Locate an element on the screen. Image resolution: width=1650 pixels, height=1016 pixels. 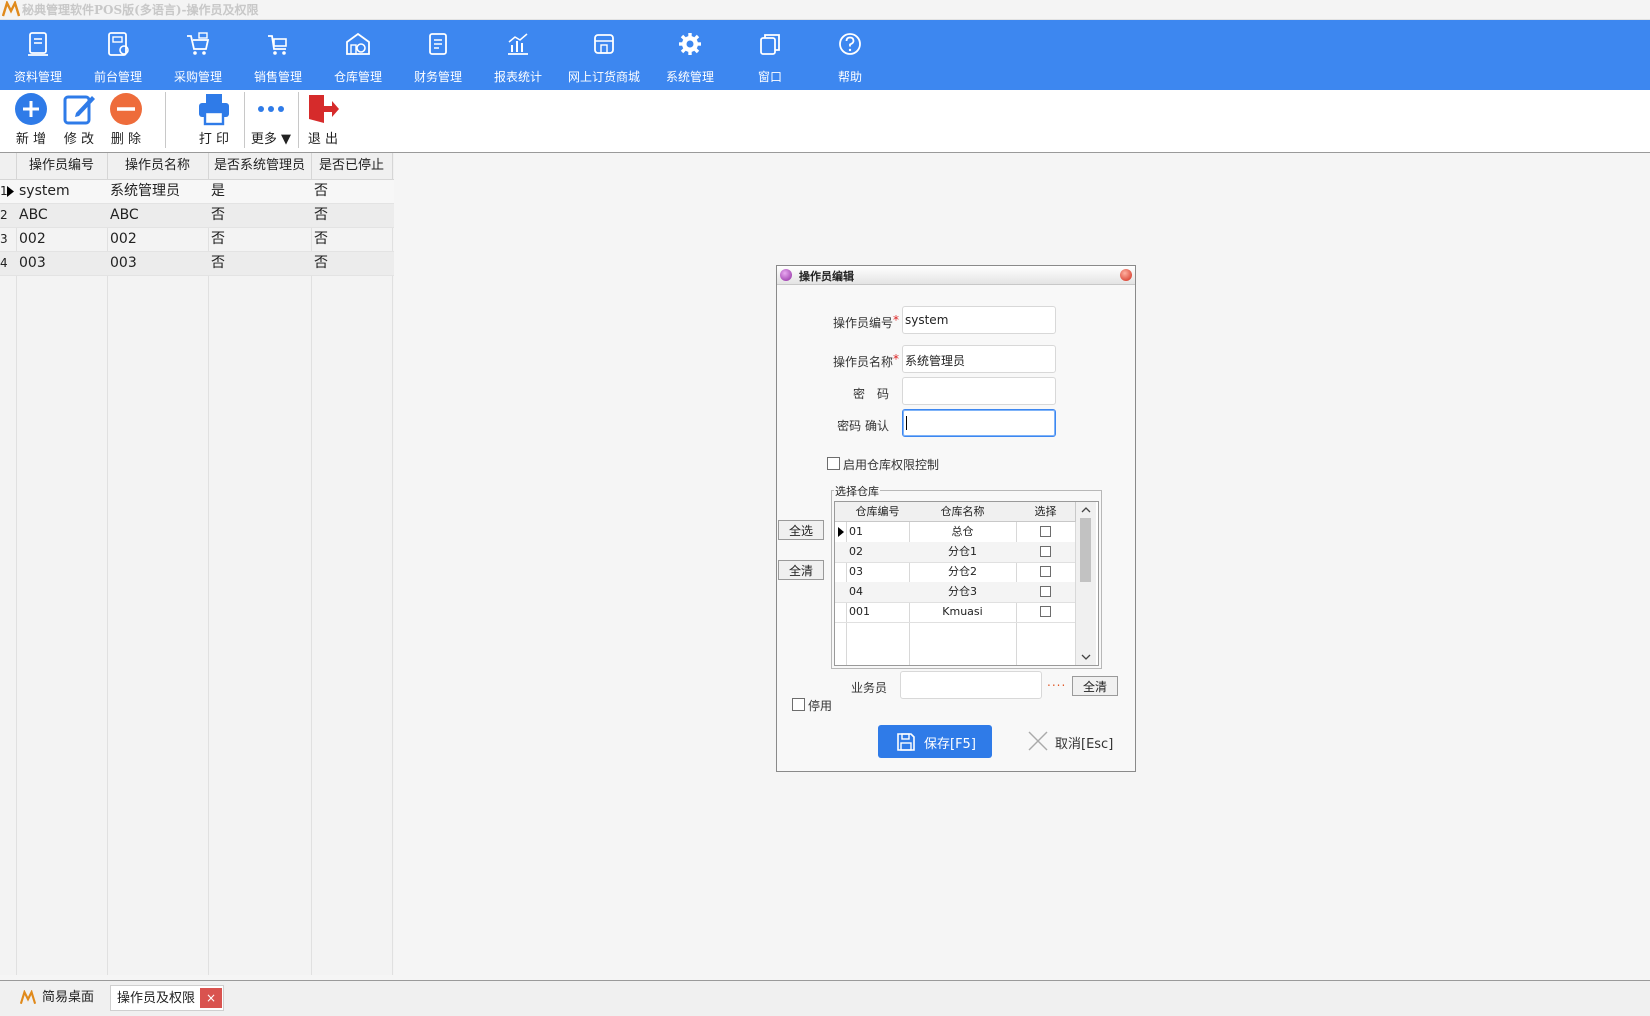
warehouse-row: 03 分仓2 is located at coordinates (955, 572).